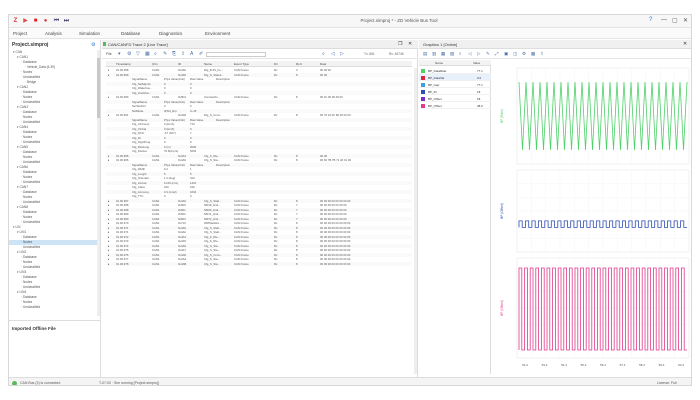 The width and height of the screenshot is (700, 400). What do you see at coordinates (147, 54) in the screenshot?
I see `table-icon: ▦` at bounding box center [147, 54].